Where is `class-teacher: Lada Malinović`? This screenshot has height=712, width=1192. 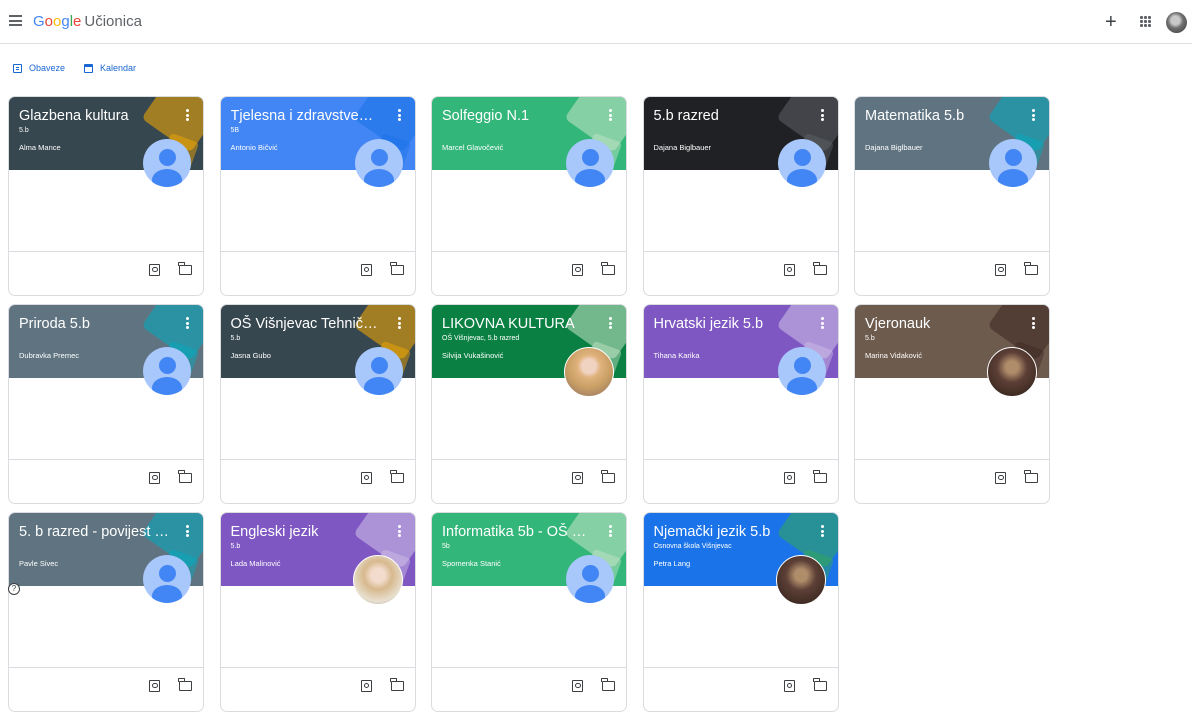
class-teacher: Lada Malinović is located at coordinates (256, 563).